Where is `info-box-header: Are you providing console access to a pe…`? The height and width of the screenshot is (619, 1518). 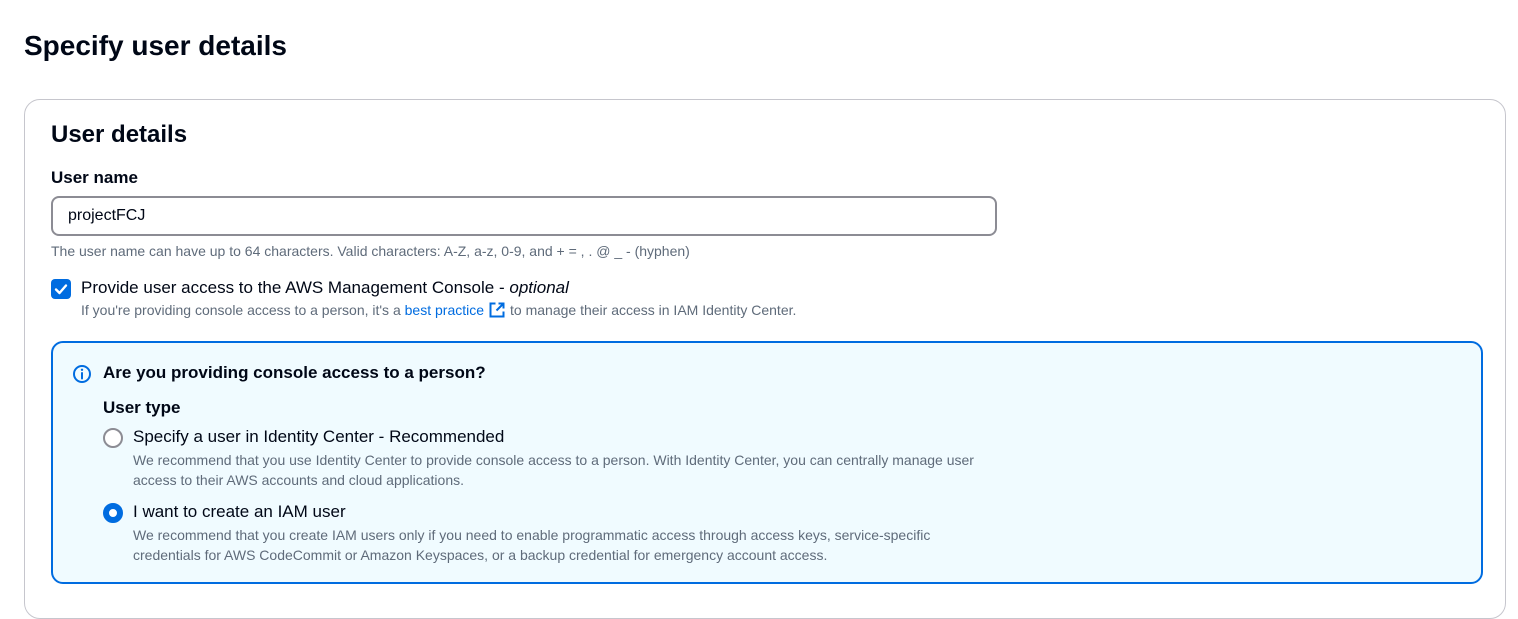 info-box-header: Are you providing console access to a pe… is located at coordinates (294, 372).